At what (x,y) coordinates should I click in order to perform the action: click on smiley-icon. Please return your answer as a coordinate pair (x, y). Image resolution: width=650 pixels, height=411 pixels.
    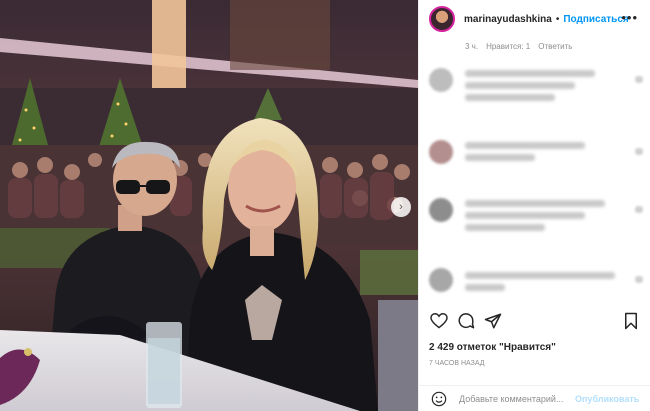
    Looking at the image, I should click on (438, 398).